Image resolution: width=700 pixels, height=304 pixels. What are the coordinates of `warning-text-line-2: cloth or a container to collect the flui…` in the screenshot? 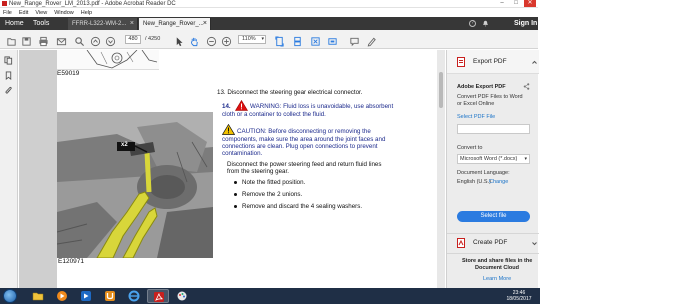 It's located at (274, 114).